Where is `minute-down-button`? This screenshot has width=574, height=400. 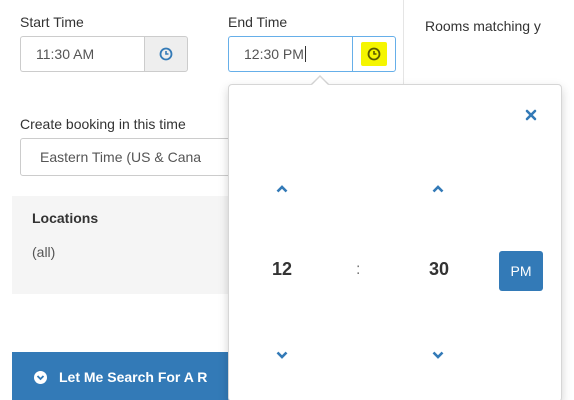 minute-down-button is located at coordinates (438, 355).